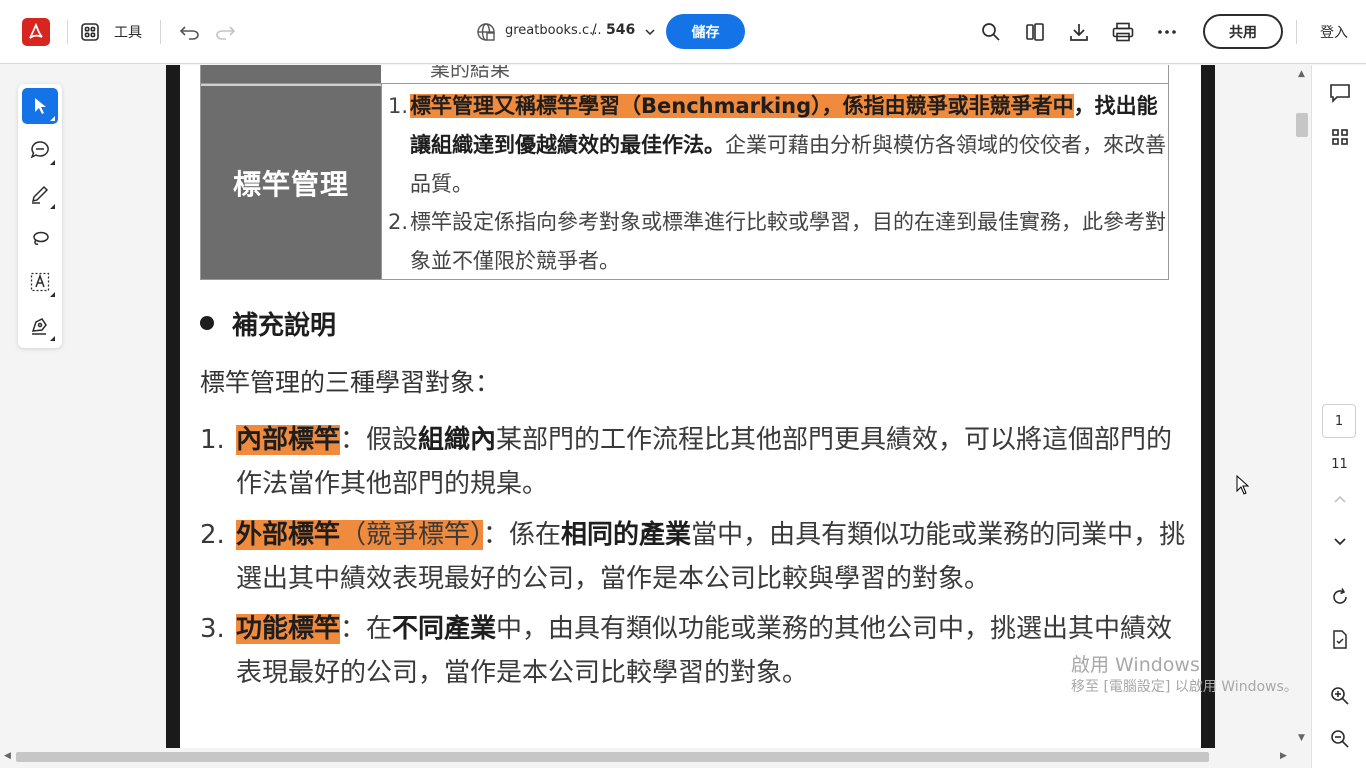 This screenshot has height=768, width=1366. I want to click on highlighted-label: 功能標竿, so click(288, 629).